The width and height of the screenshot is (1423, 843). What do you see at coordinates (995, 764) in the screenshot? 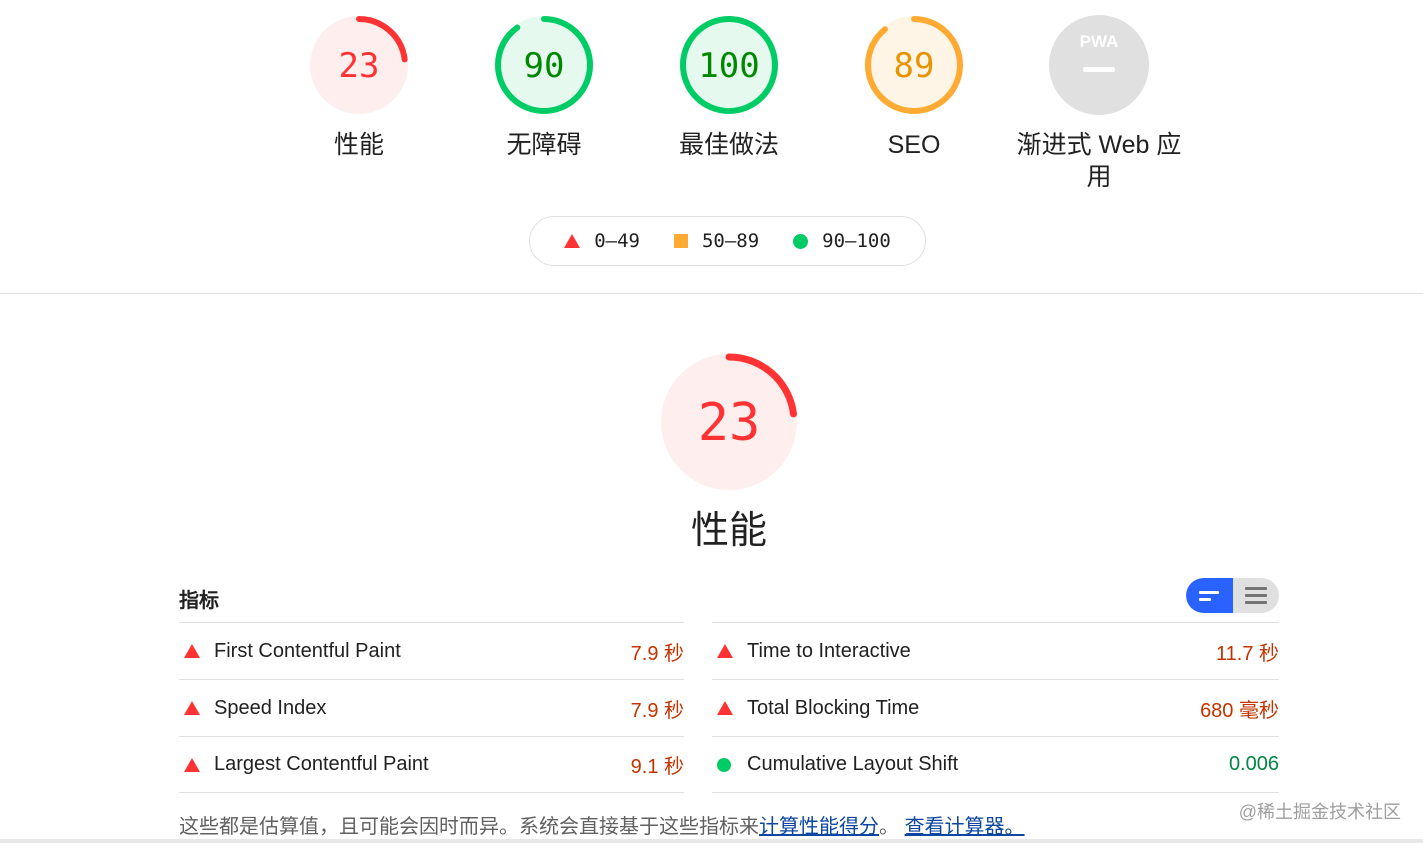
I see `metric-row: Cumulative Layout Shift 0.006` at bounding box center [995, 764].